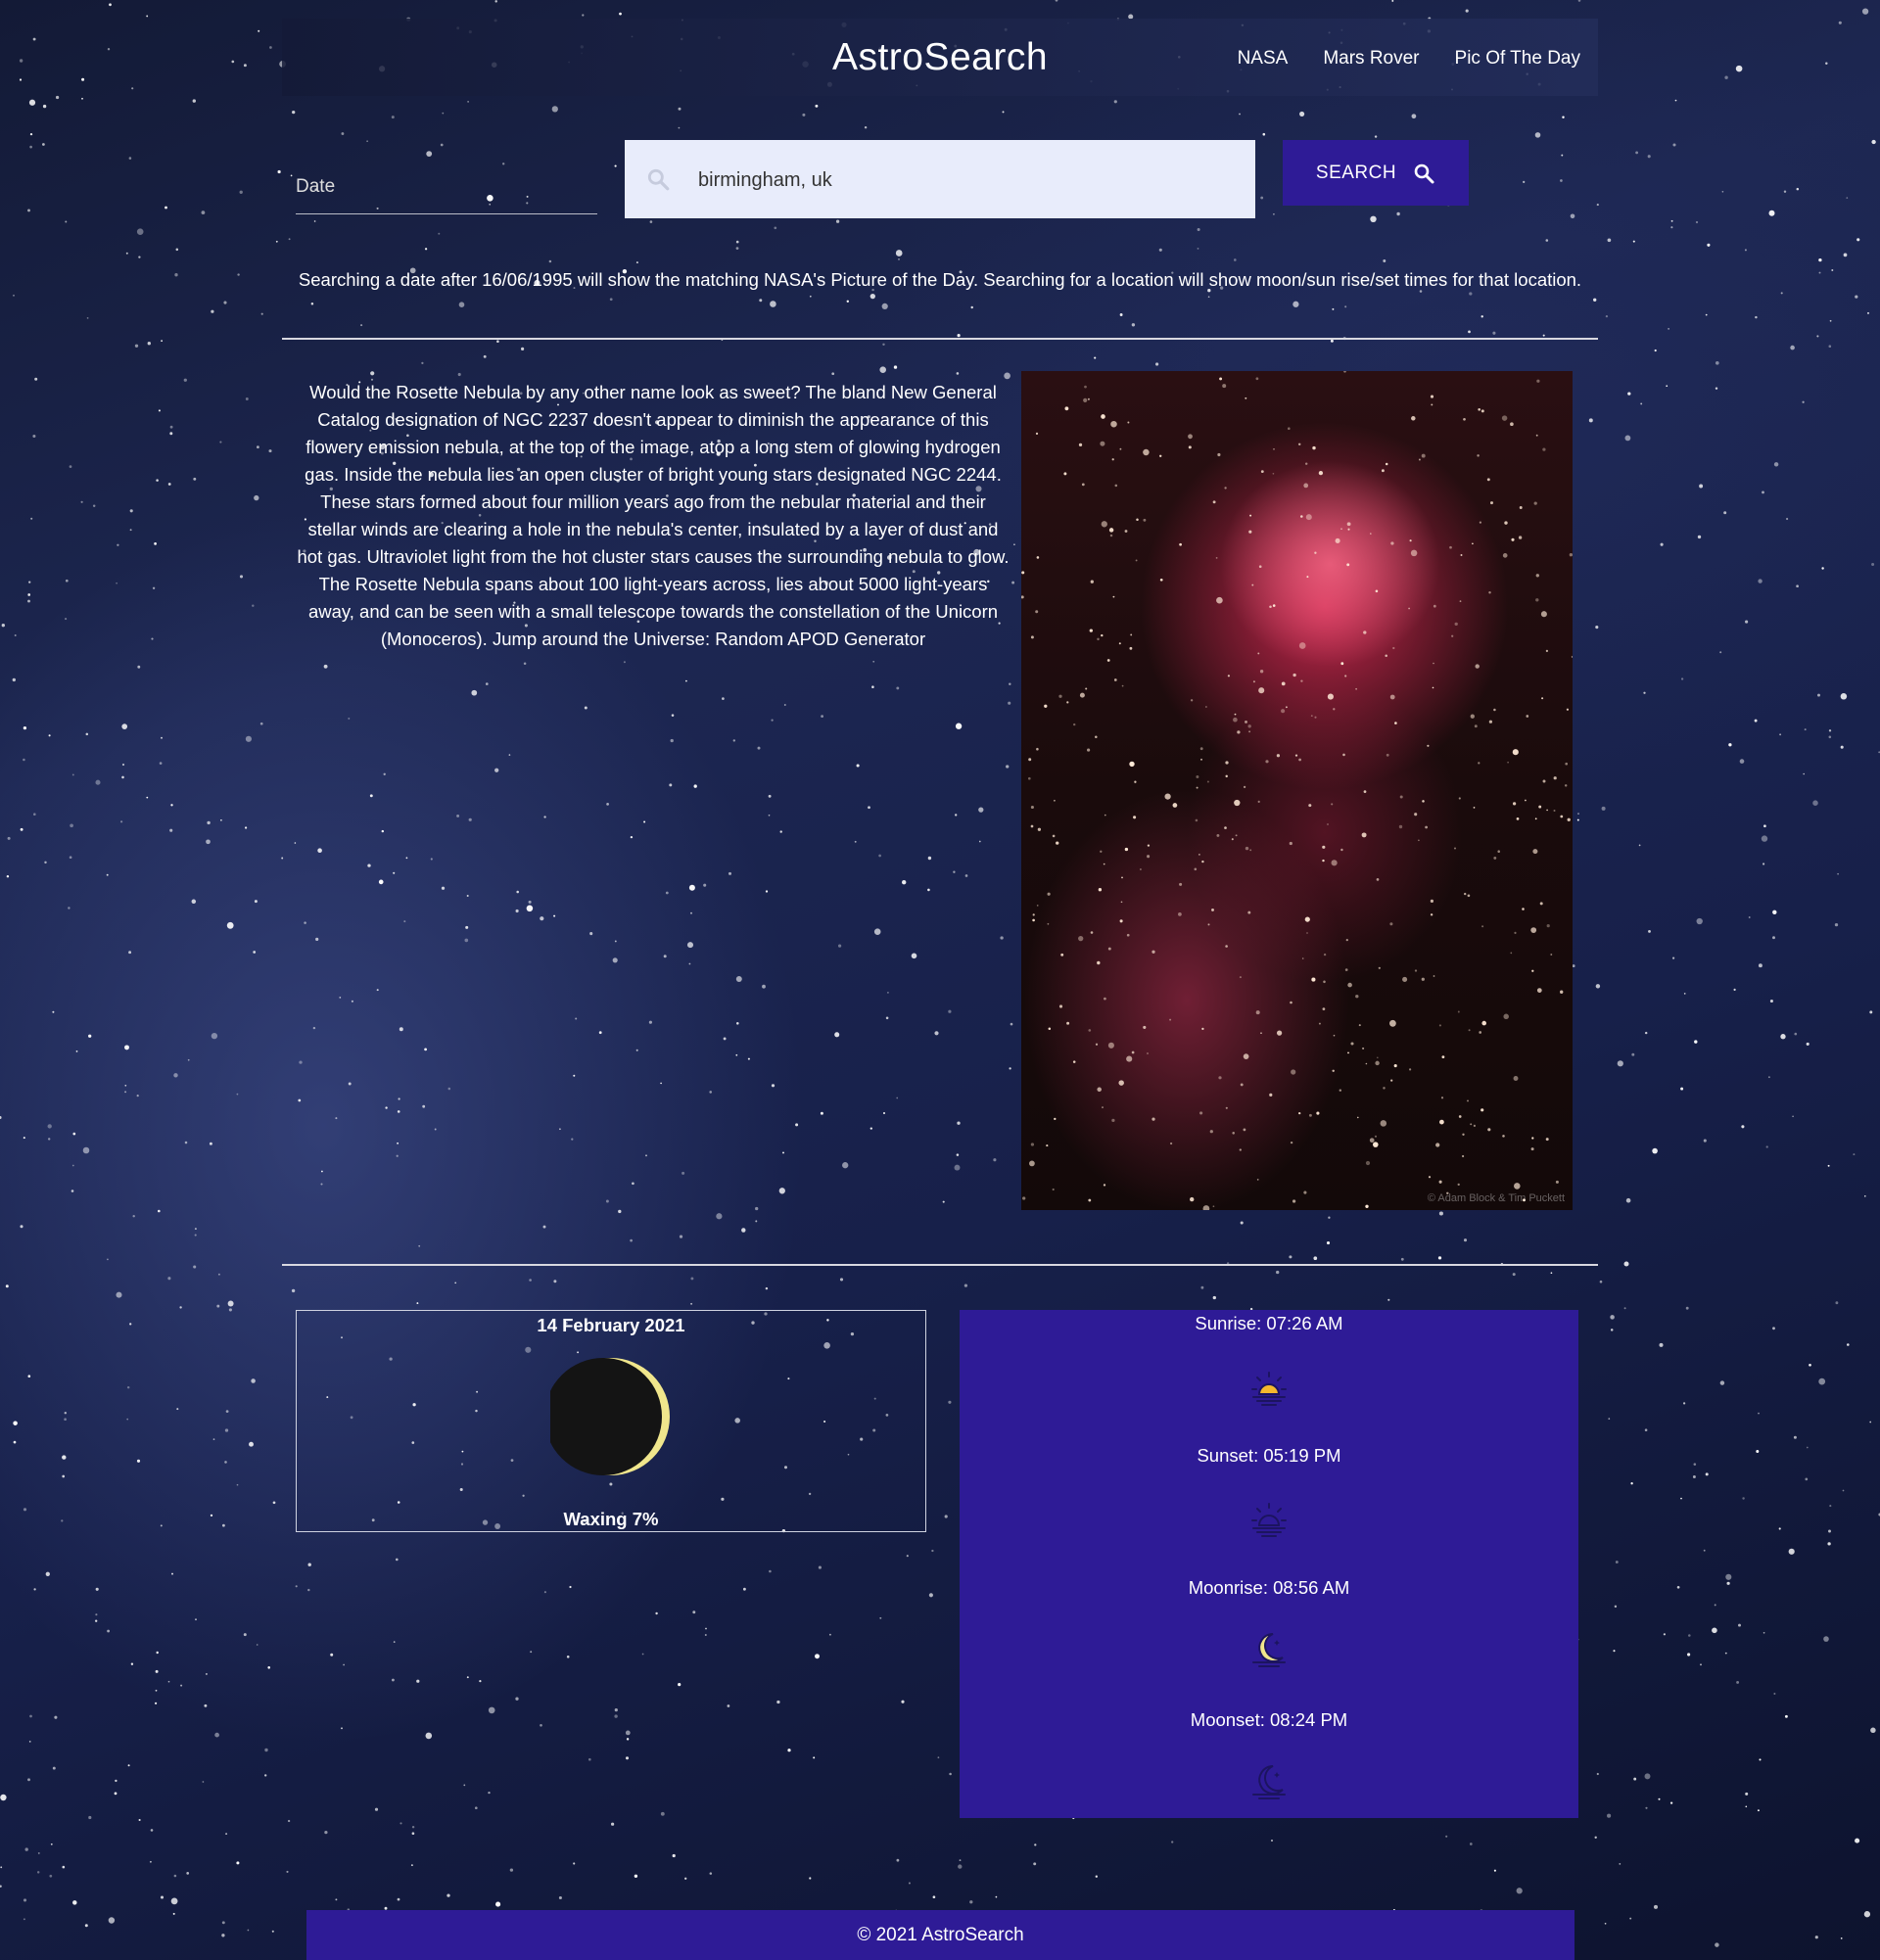  I want to click on moon-phase-icon, so click(610, 1416).